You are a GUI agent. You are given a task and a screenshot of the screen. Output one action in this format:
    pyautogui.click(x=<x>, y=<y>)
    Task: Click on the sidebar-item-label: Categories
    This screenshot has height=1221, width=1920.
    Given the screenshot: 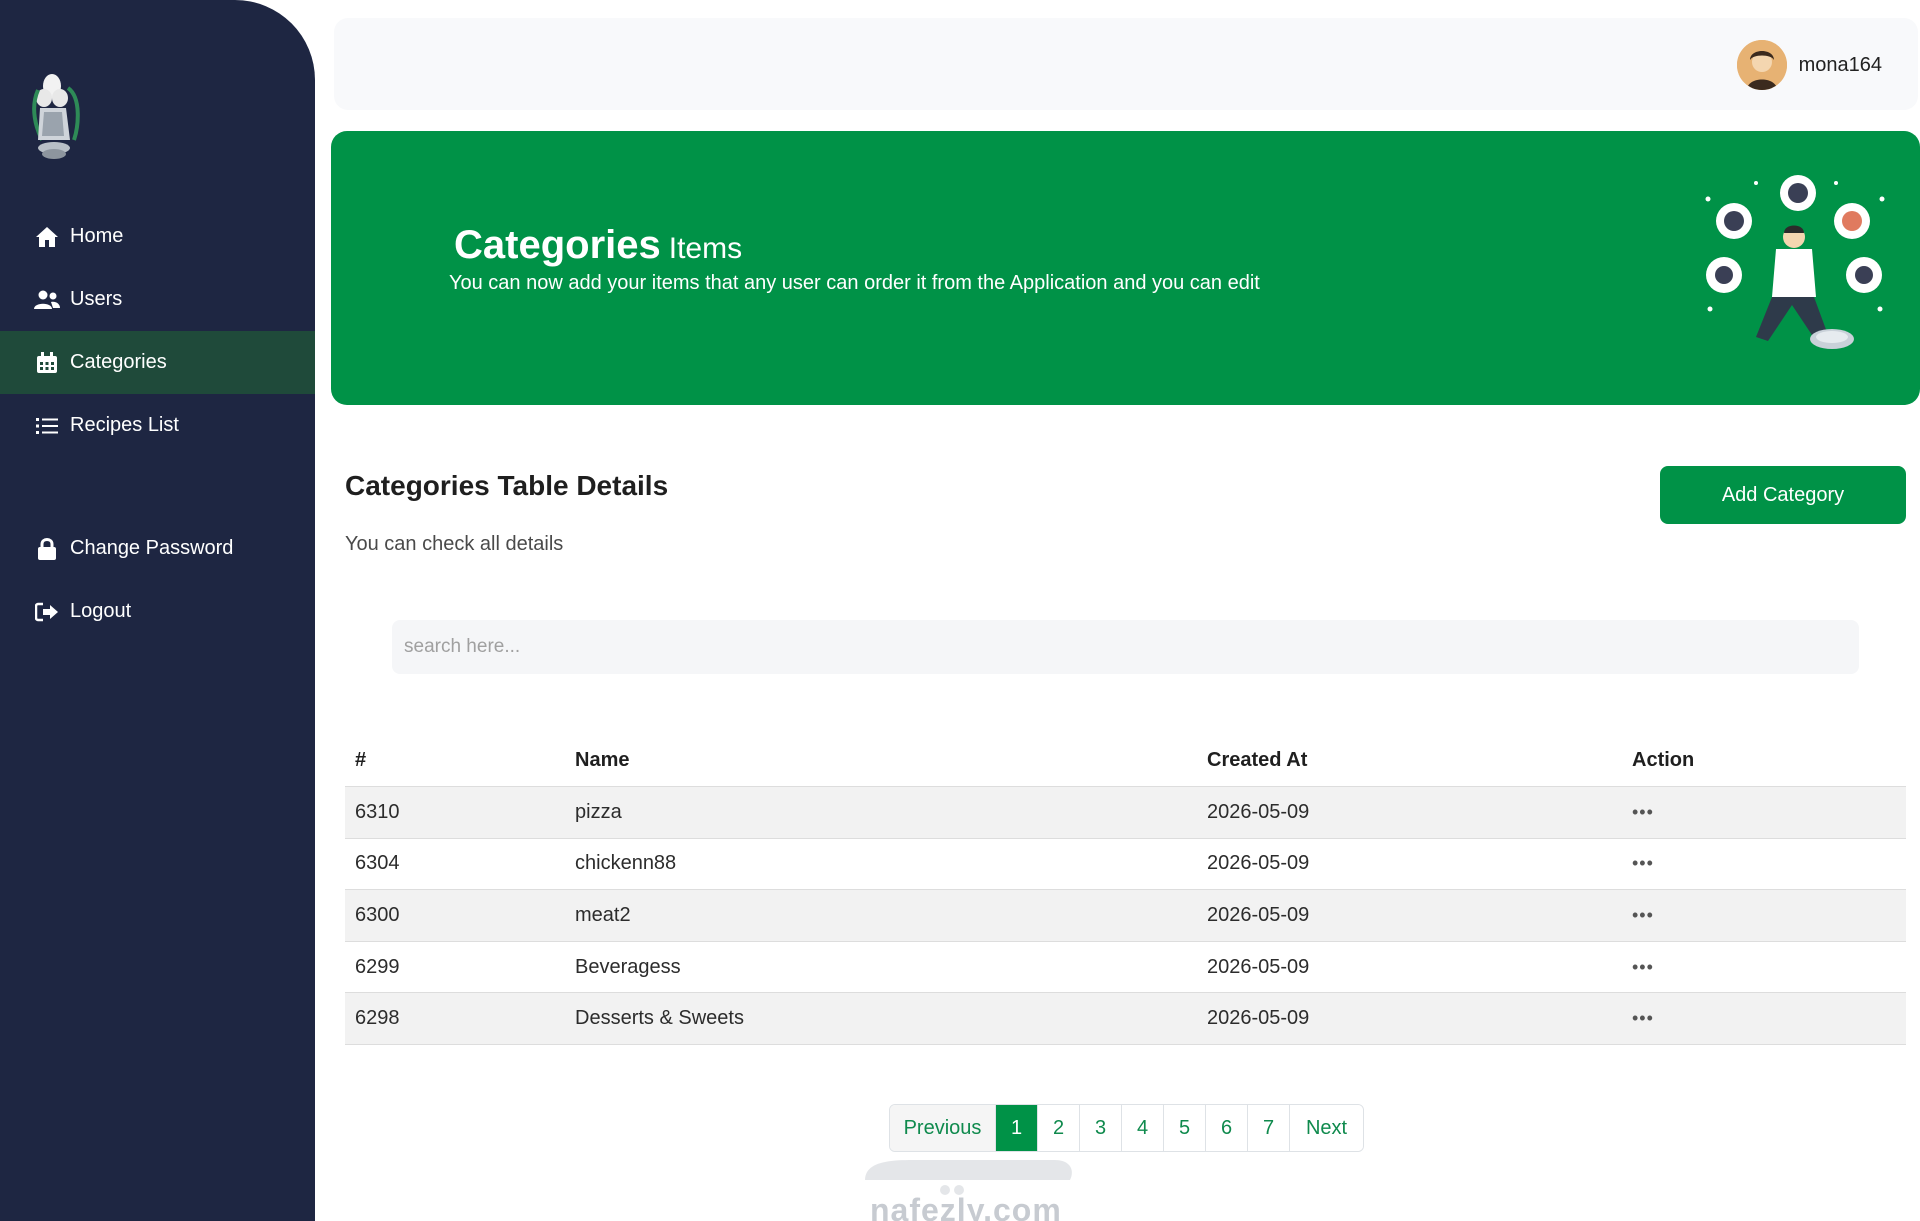 What is the action you would take?
    pyautogui.click(x=118, y=362)
    